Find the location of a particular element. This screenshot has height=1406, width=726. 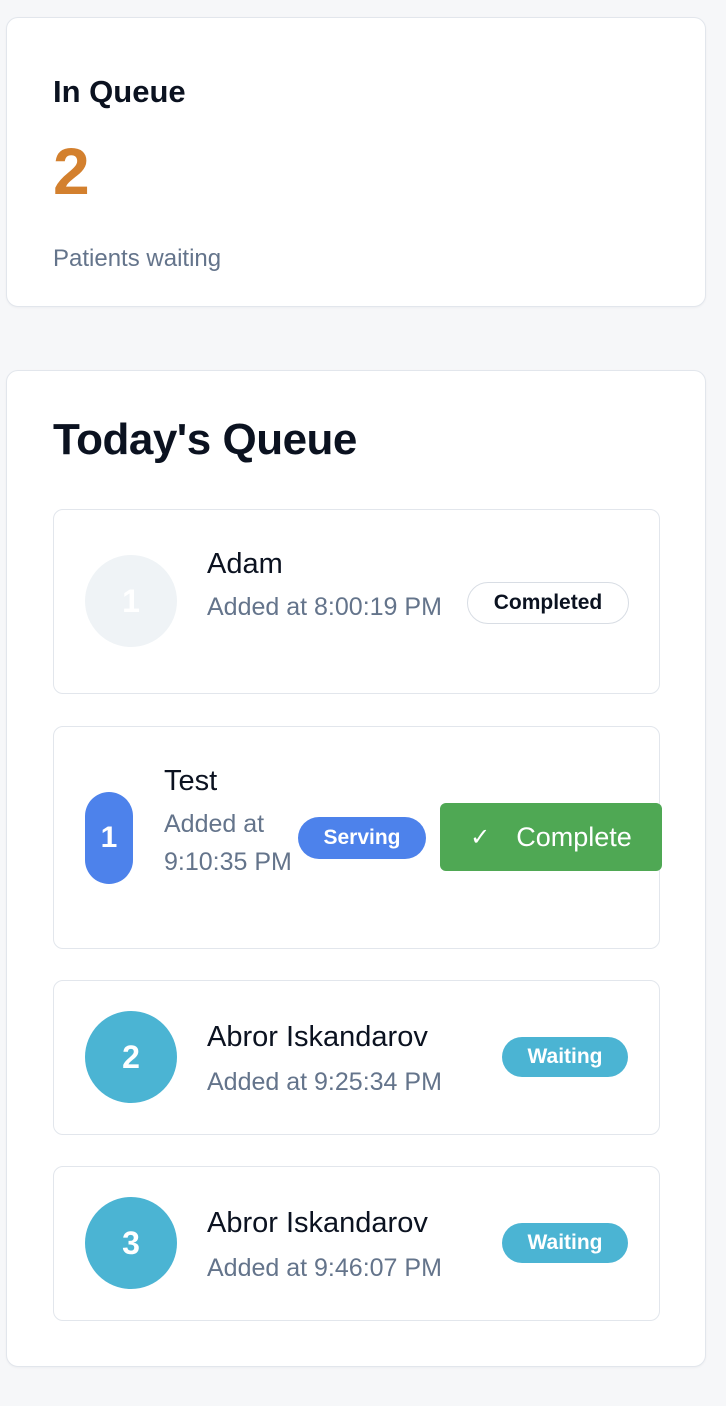

status-badge: Serving is located at coordinates (362, 838).